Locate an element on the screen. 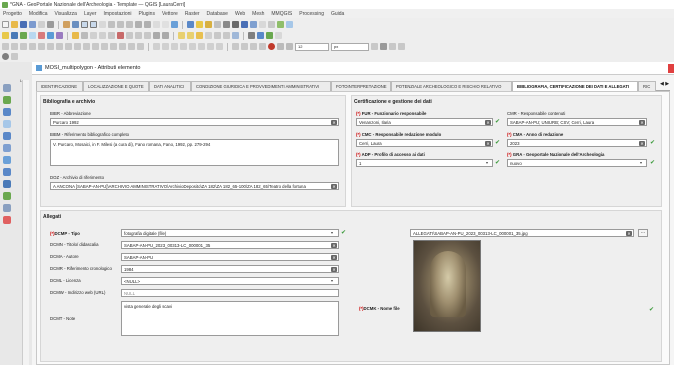 The image size is (674, 365). new-project-icon is located at coordinates (5, 24).